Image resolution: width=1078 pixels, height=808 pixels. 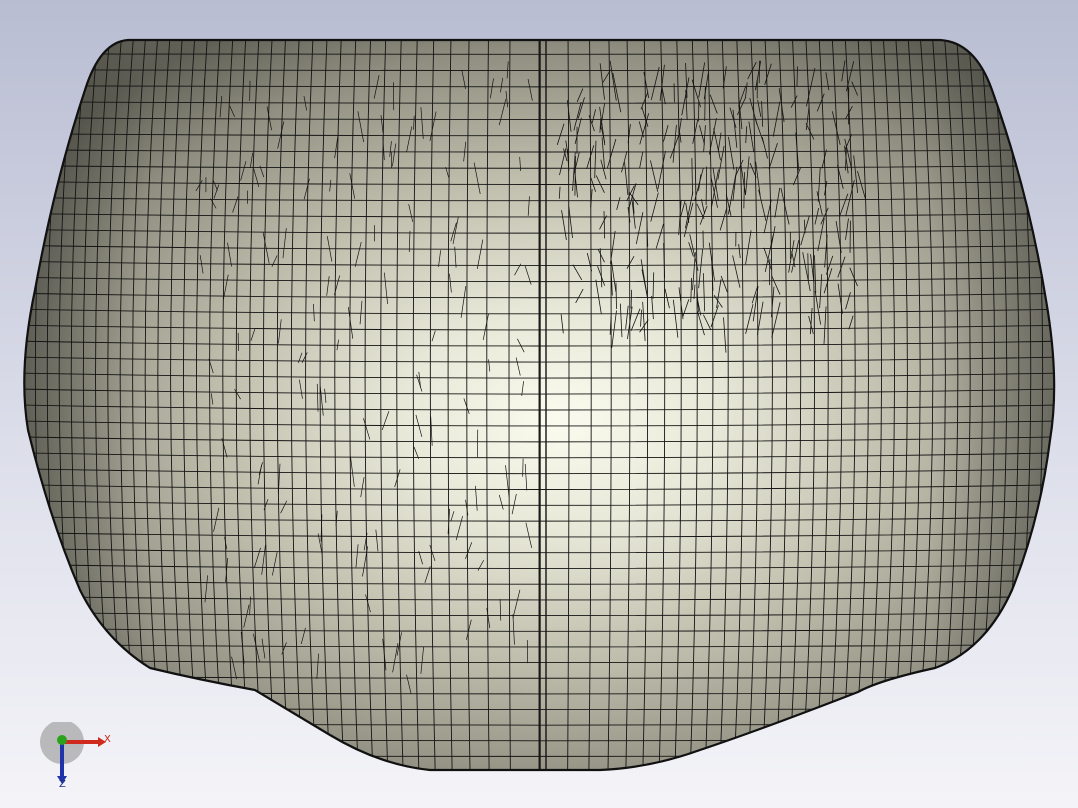 I want to click on z-axis-label: Z, so click(x=62, y=784).